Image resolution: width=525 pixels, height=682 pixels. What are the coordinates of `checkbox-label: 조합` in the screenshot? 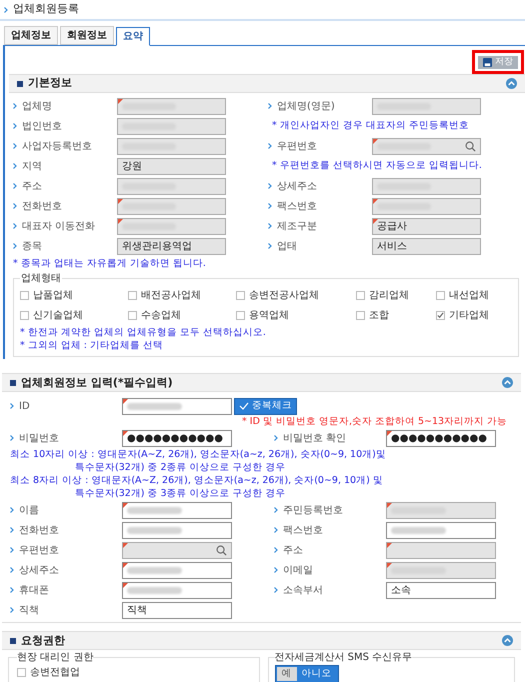 It's located at (379, 316).